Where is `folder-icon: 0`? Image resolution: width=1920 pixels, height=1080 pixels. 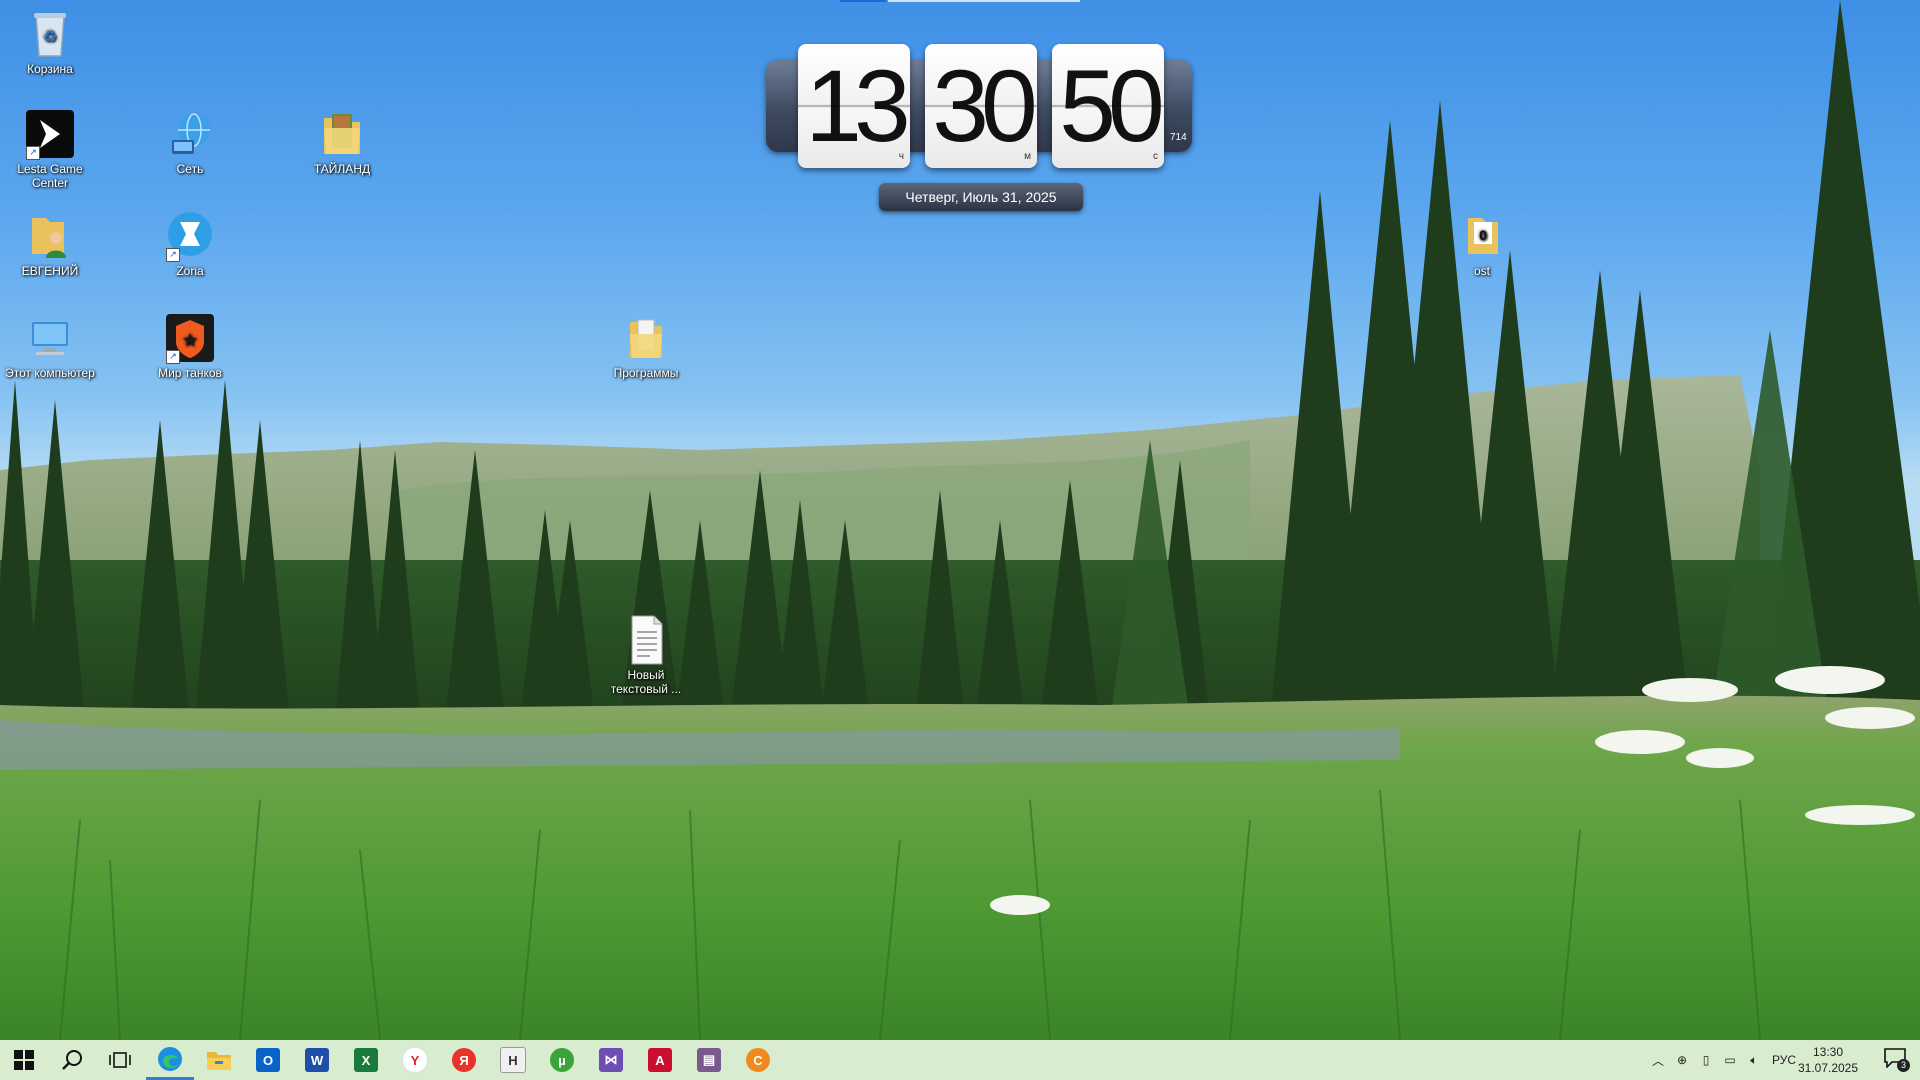 folder-icon: 0 is located at coordinates (1482, 236).